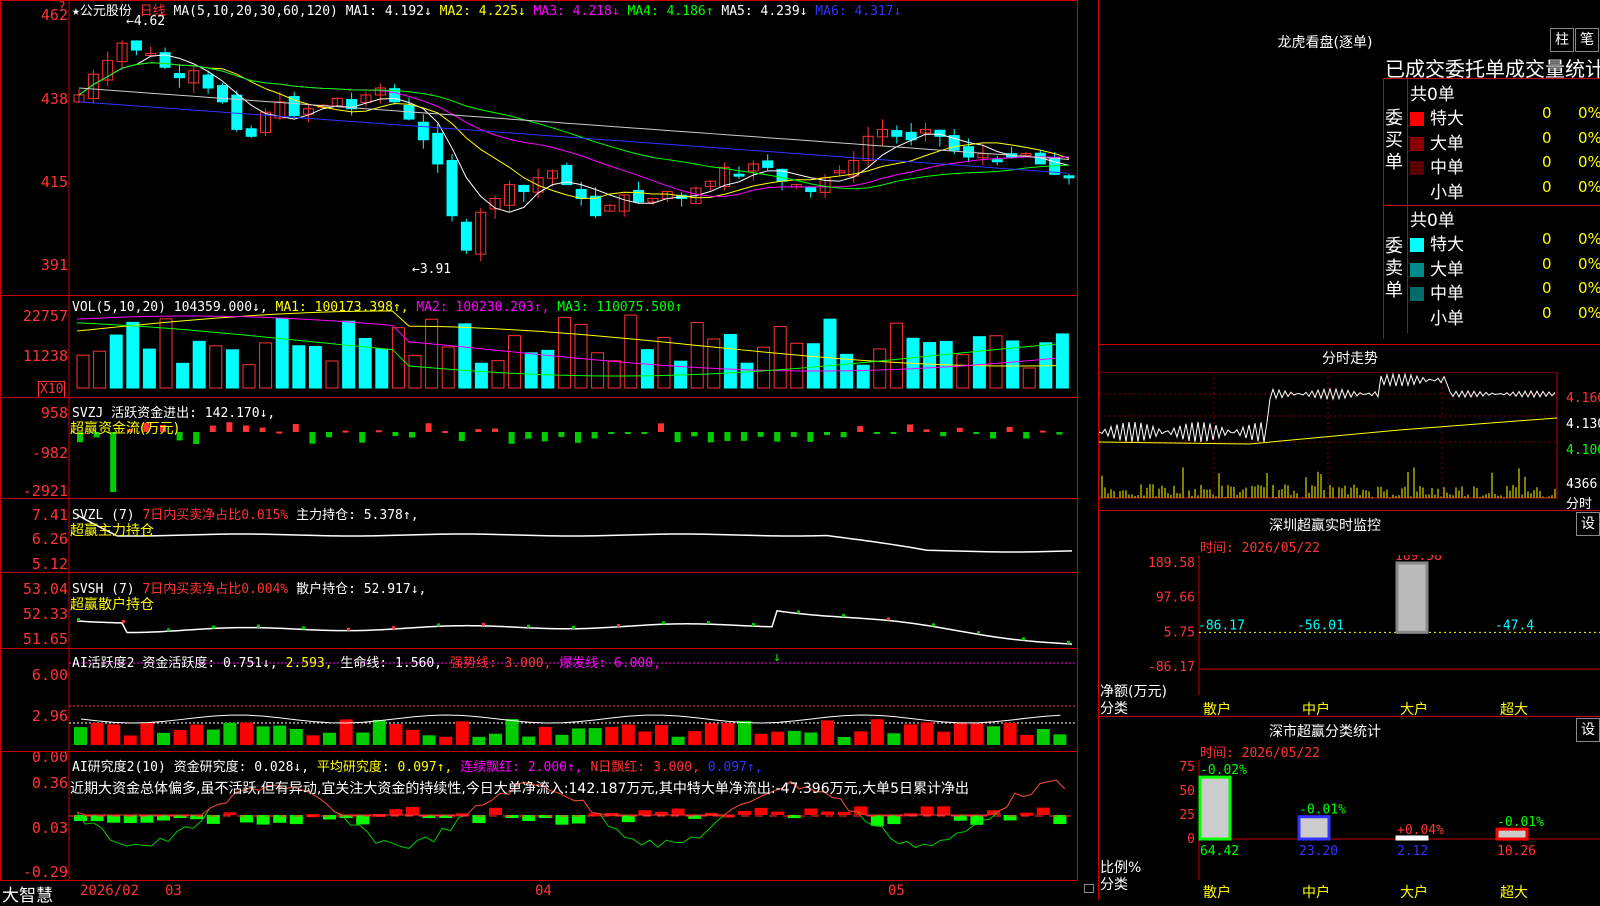 This screenshot has width=1600, height=906. Describe the element at coordinates (1187, 815) in the screenshot. I see `classify-y-tick-2: 25` at that location.